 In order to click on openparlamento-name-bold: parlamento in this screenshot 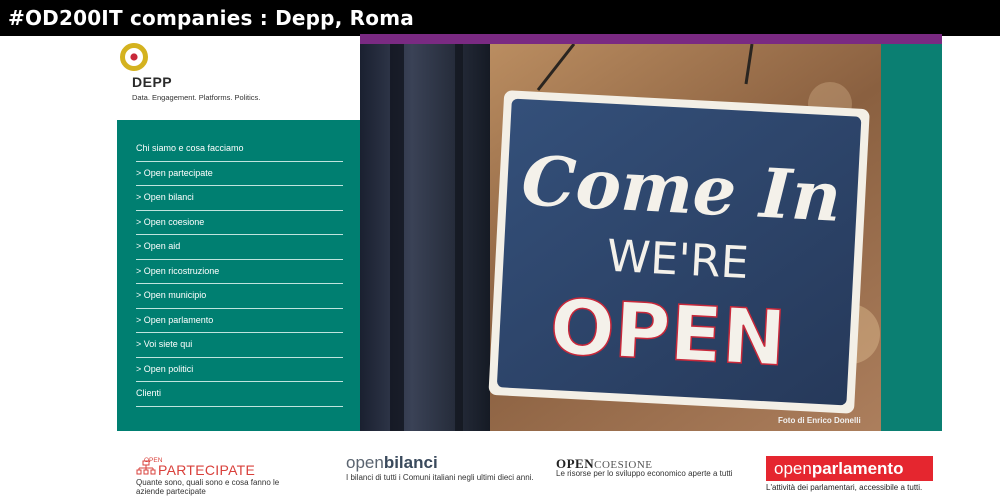, I will do `click(857, 468)`.